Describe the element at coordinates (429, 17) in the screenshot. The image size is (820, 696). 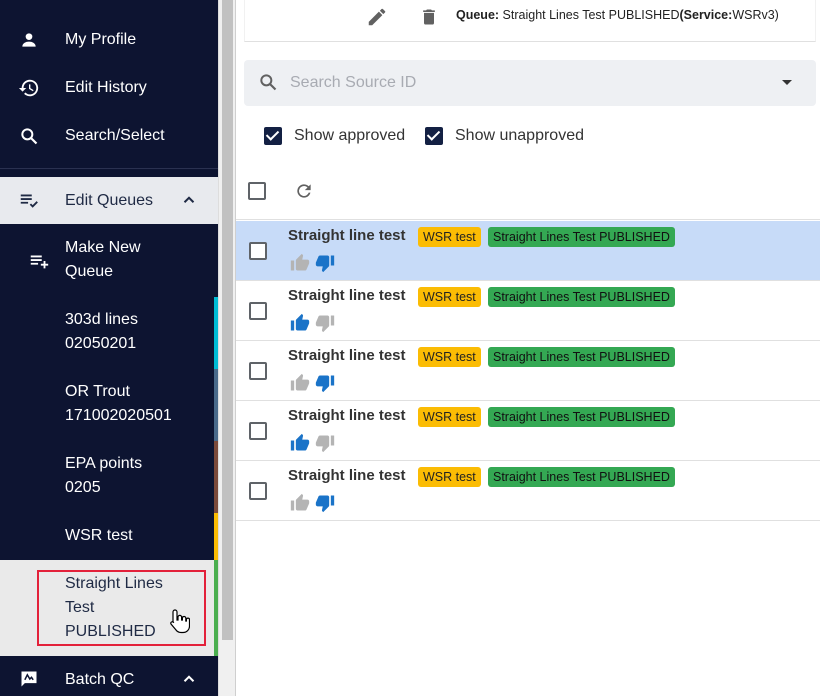
I see `trash-icon` at that location.